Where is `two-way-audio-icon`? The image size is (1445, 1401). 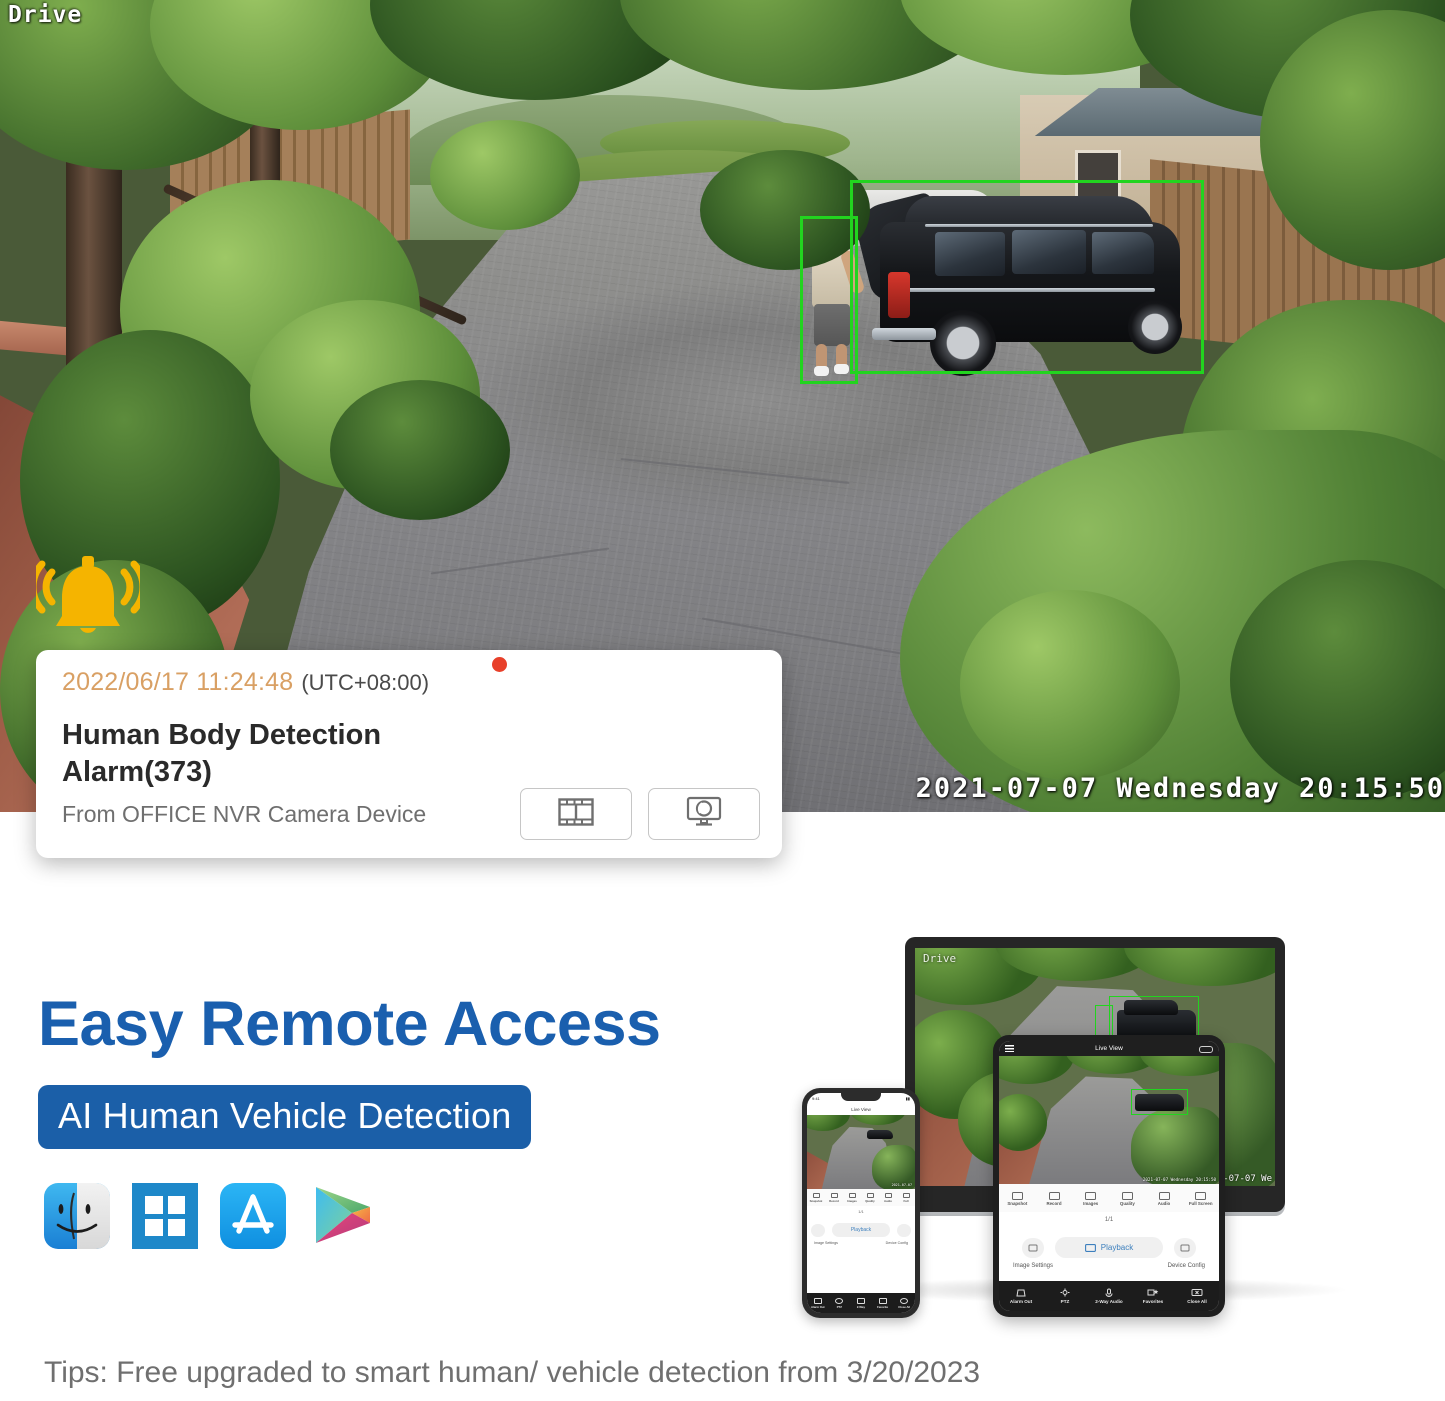 two-way-audio-icon is located at coordinates (1109, 1292).